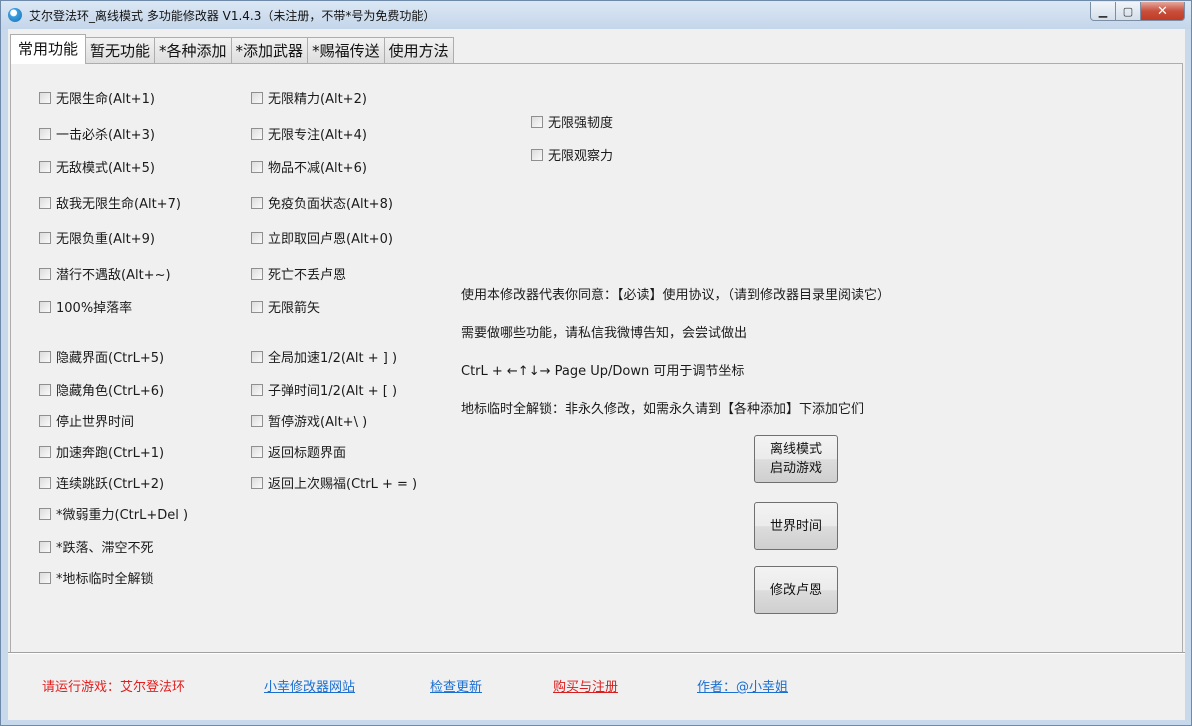  Describe the element at coordinates (113, 513) in the screenshot. I see `checkbox-low-gravity: *微弱重力(CtrL+Del )` at that location.